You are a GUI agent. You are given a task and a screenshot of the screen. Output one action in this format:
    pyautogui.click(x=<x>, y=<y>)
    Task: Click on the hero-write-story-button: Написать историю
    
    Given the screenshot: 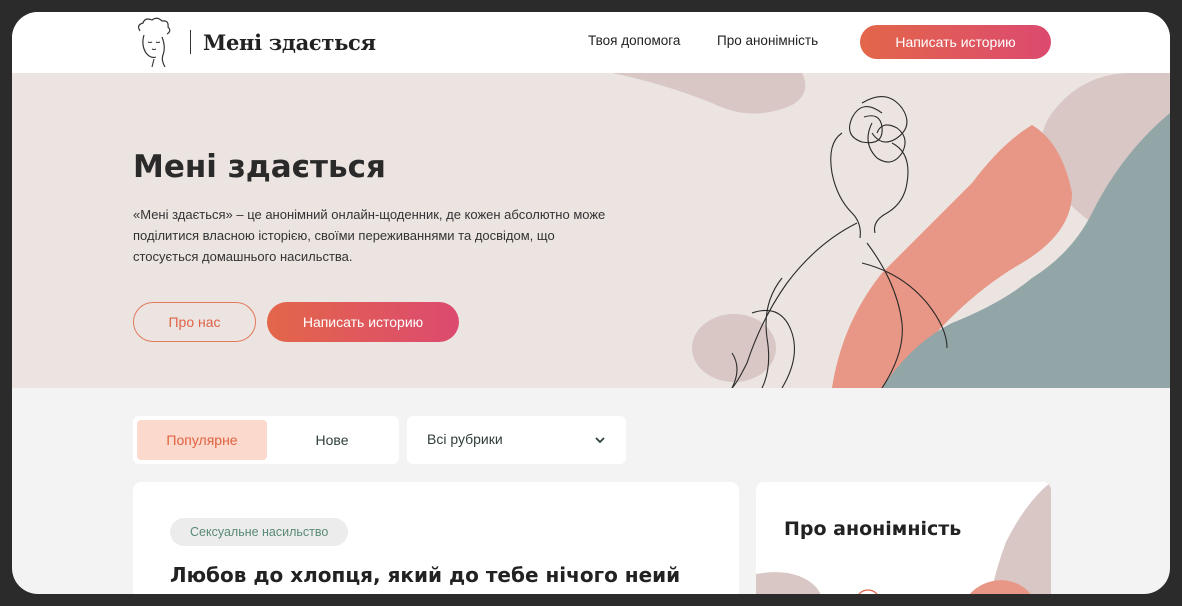 What is the action you would take?
    pyautogui.click(x=363, y=322)
    